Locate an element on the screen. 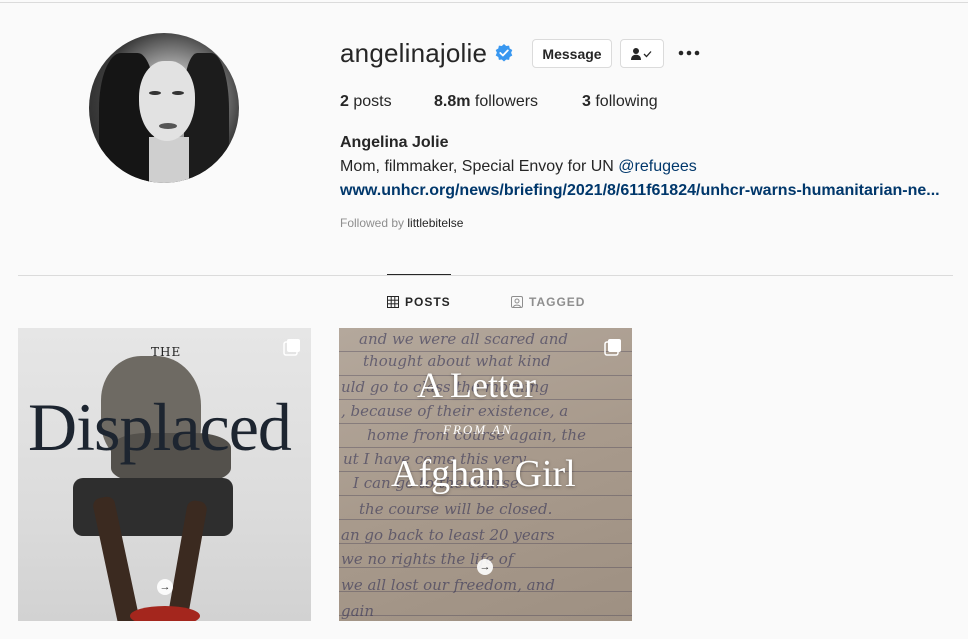 Image resolution: width=968 pixels, height=639 pixels. following-link: 3 following is located at coordinates (620, 102).